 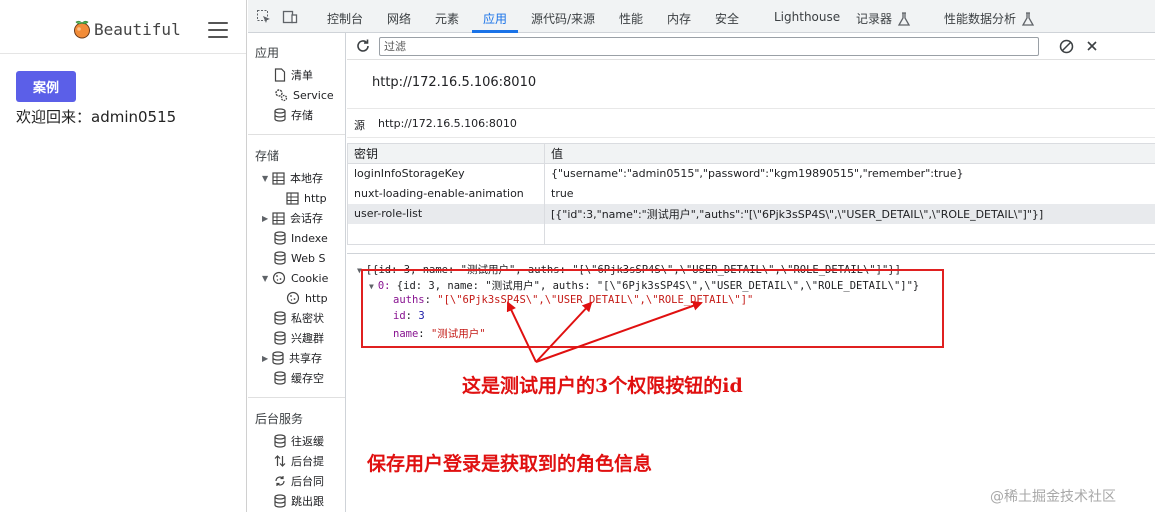 I want to click on annotation-arrows, so click(x=604, y=331).